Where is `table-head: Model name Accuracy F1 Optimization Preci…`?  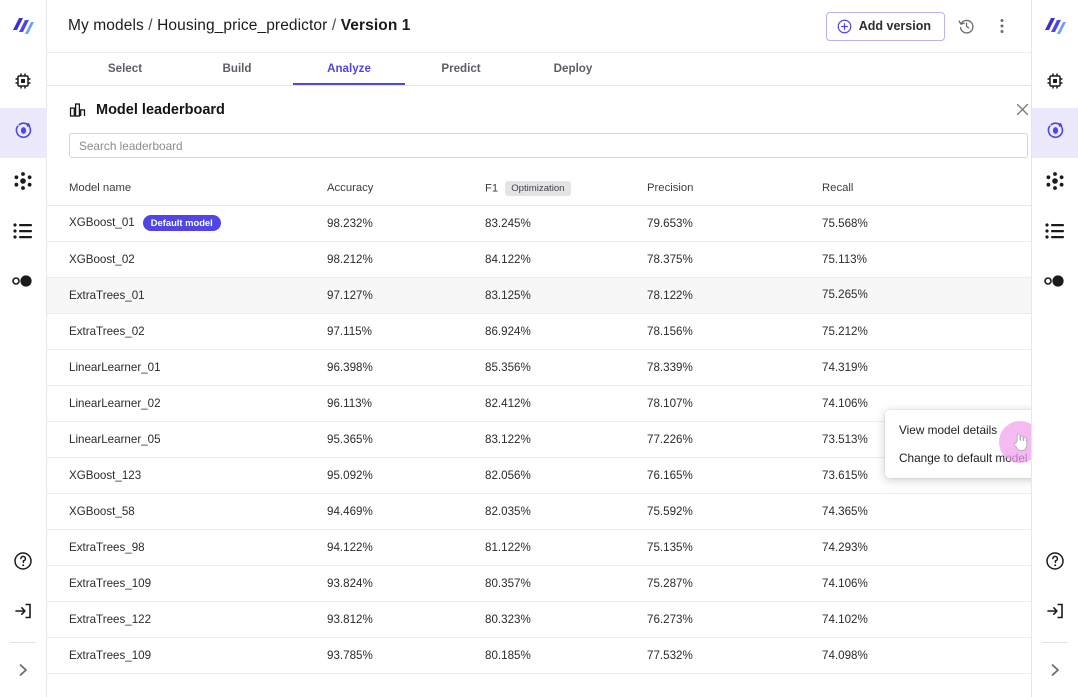 table-head: Model name Accuracy F1 Optimization Preci… is located at coordinates (539, 189).